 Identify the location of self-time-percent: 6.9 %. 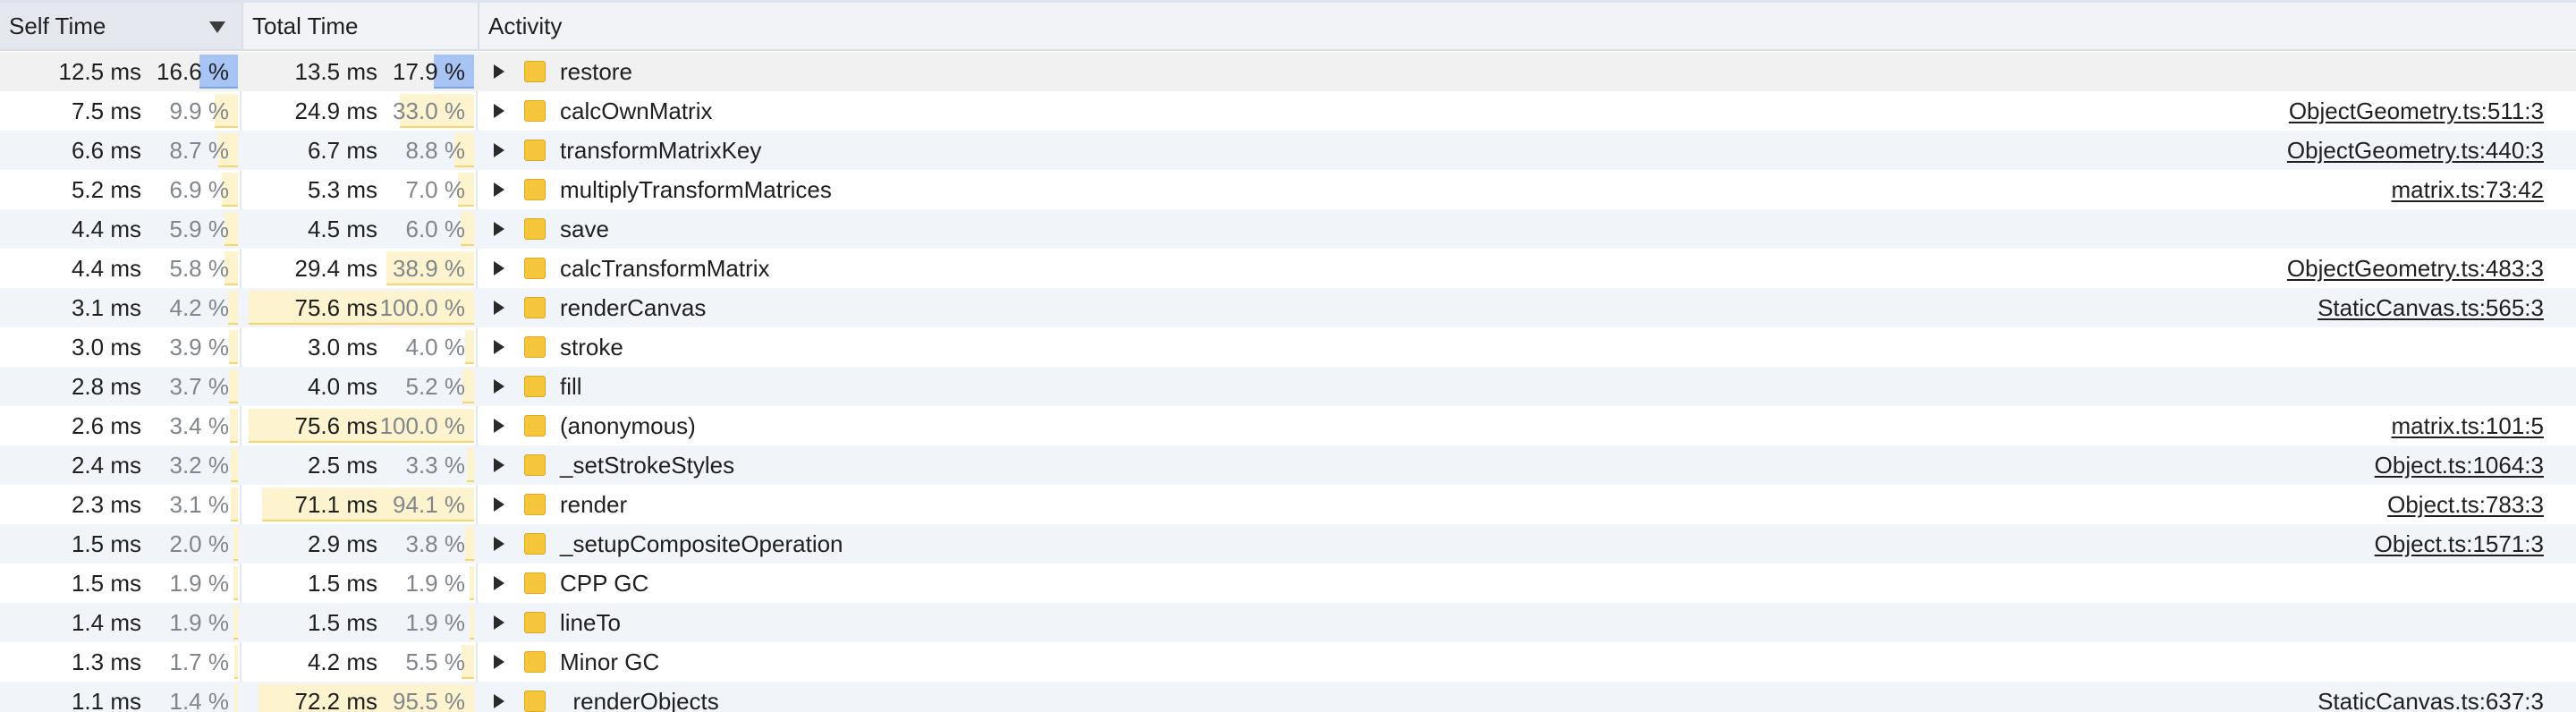
(199, 189).